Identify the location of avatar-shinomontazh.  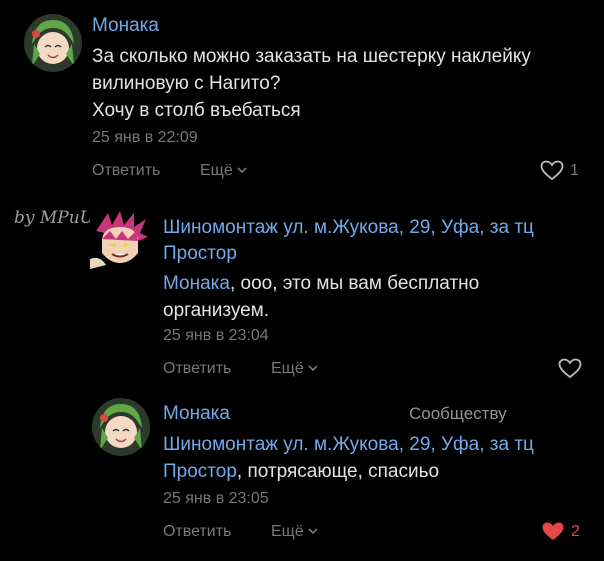
(120, 239).